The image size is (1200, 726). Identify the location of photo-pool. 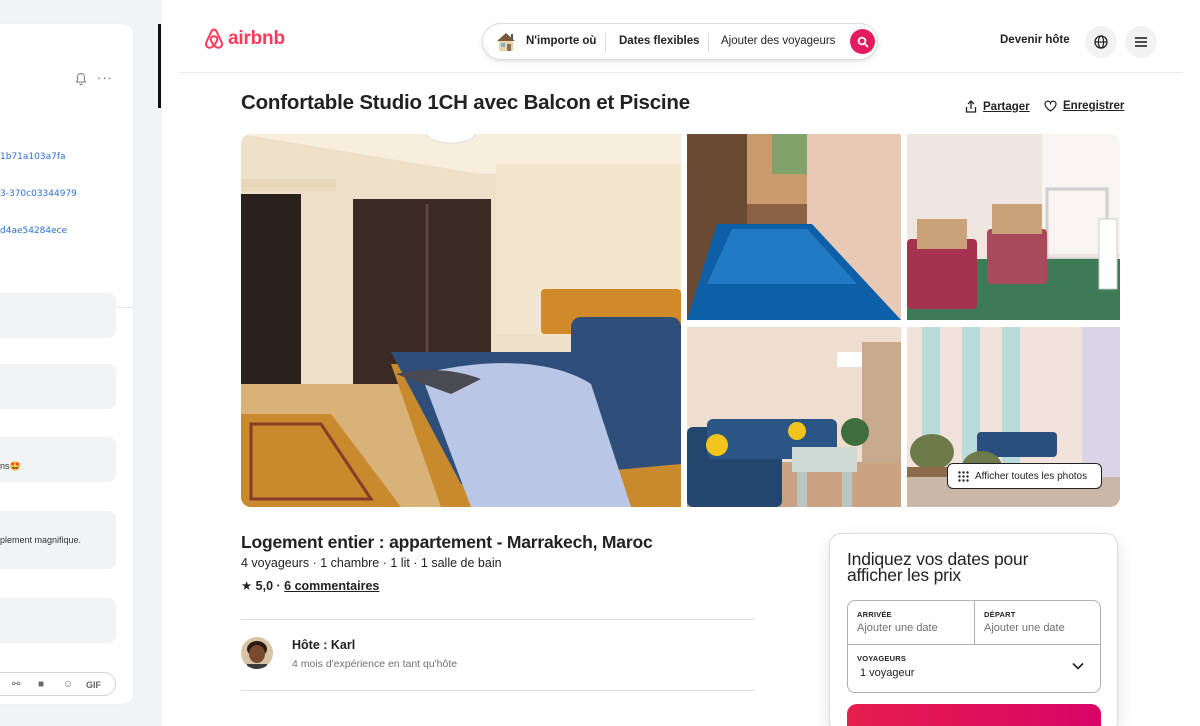
(794, 227).